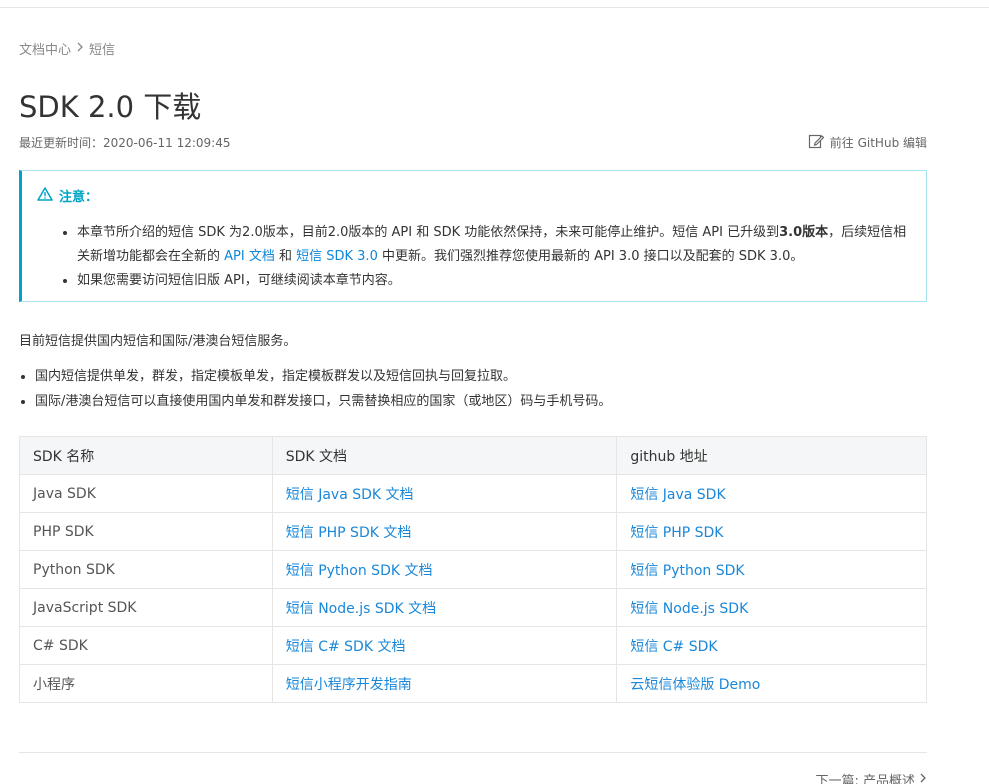 This screenshot has height=784, width=989. Describe the element at coordinates (771, 531) in the screenshot. I see `github-cell: 短信 PHP SDK` at that location.